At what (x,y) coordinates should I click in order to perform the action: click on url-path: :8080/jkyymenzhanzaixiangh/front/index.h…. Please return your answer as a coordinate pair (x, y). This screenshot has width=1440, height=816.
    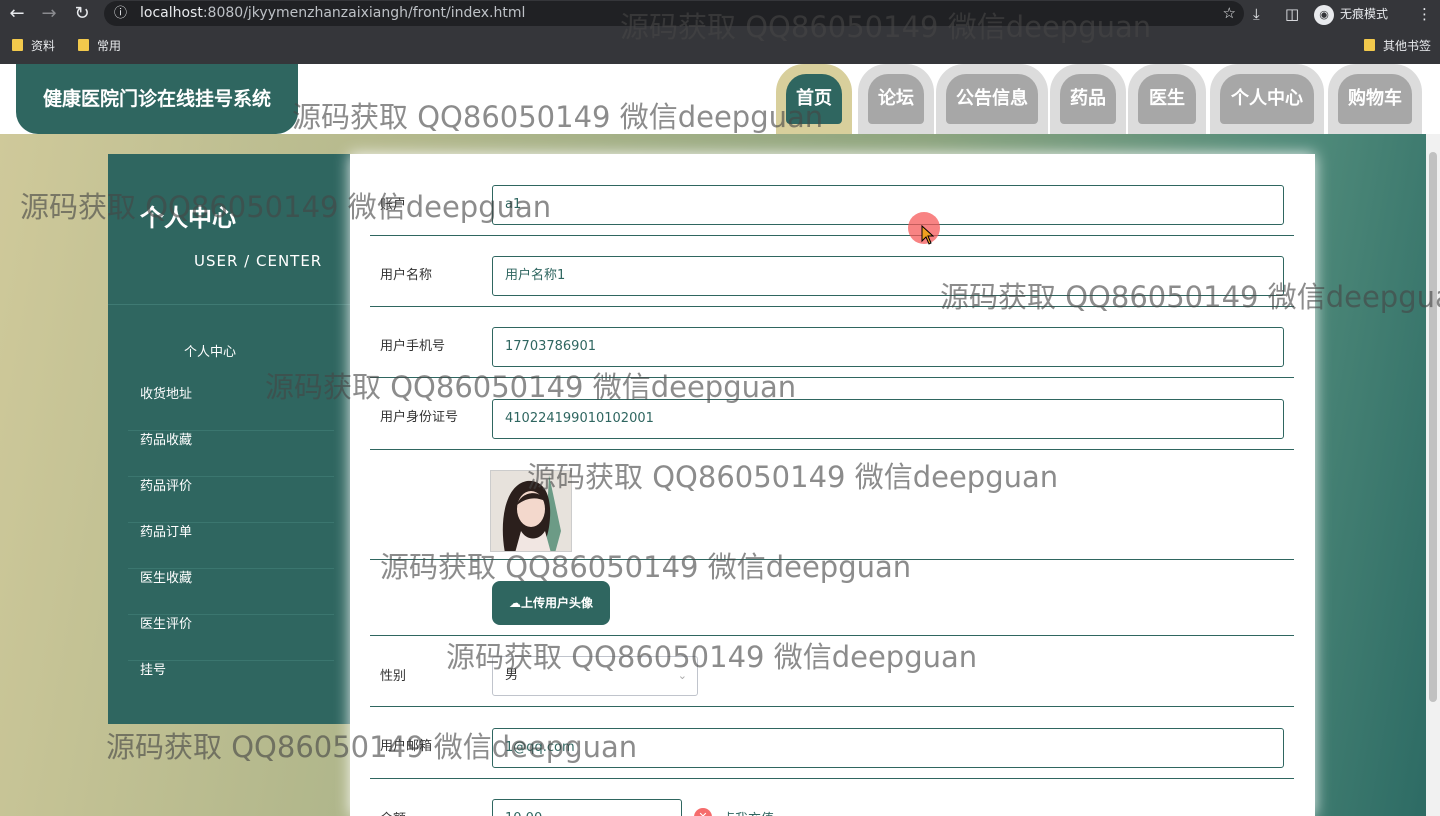
    Looking at the image, I should click on (364, 13).